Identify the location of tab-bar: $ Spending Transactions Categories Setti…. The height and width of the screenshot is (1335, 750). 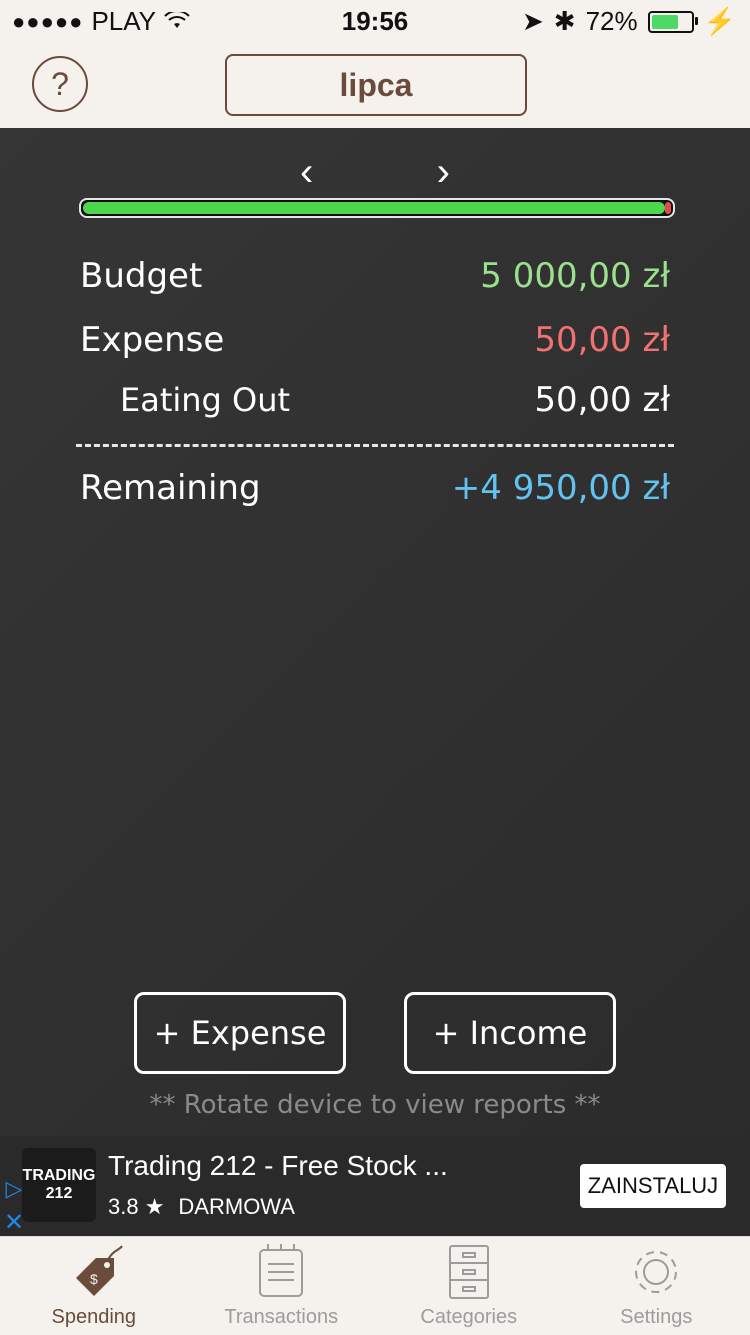
(375, 1285).